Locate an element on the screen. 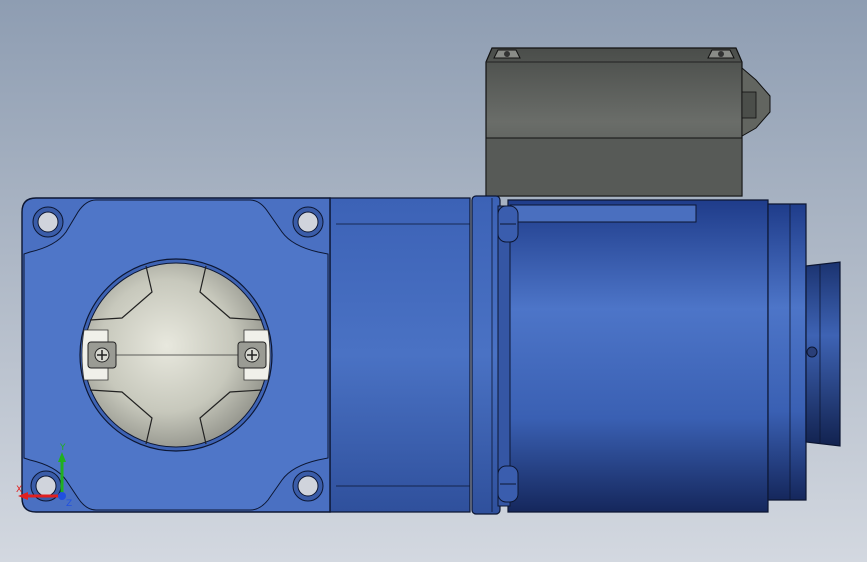  end-cap-screw-right is located at coordinates (252, 355).